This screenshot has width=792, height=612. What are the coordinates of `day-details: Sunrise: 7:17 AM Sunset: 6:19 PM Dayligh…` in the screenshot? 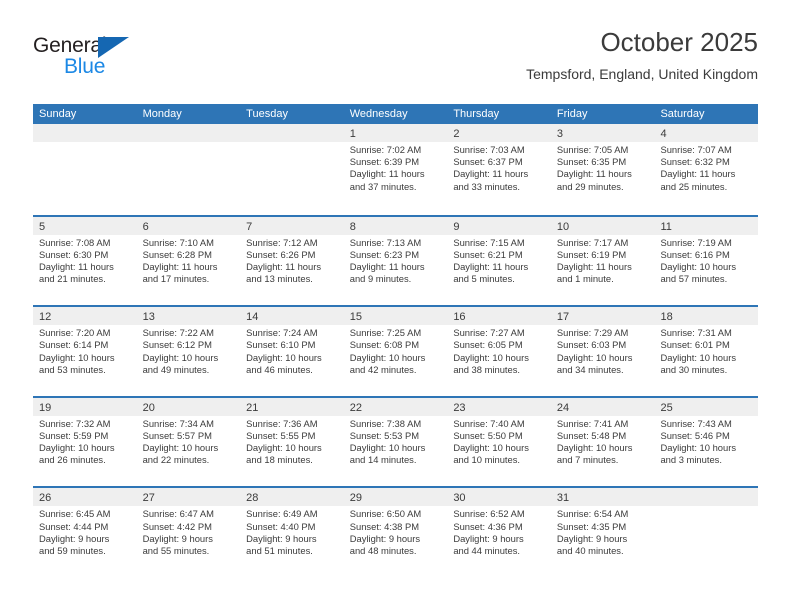 It's located at (603, 260).